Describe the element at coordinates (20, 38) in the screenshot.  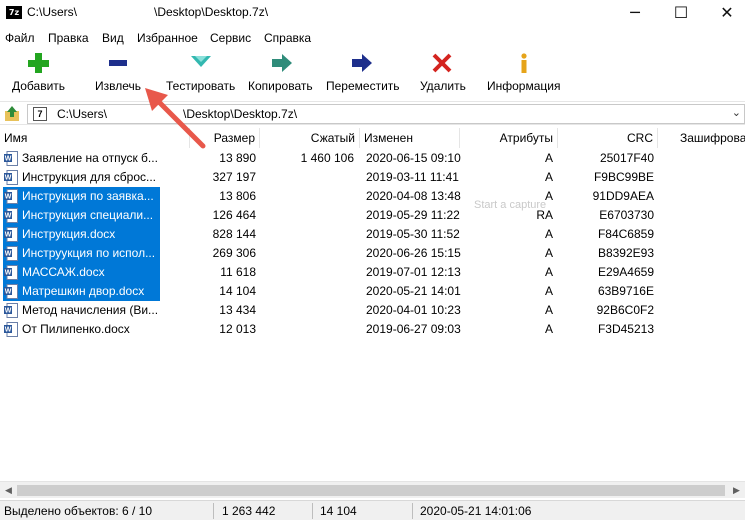
I see `menu-file: Файл` at that location.